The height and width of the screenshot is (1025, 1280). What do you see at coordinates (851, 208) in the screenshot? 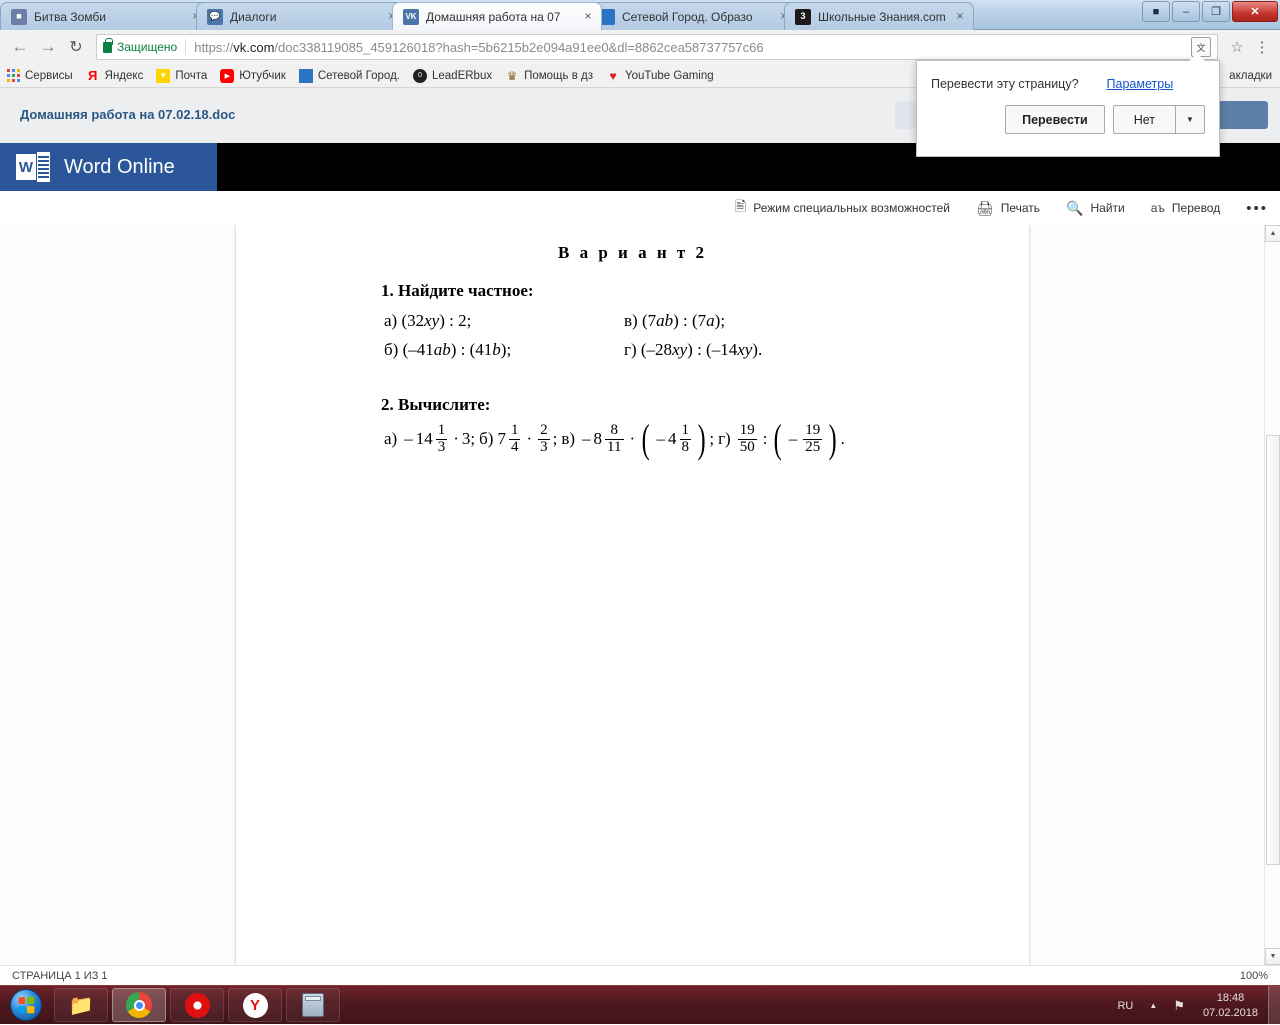
I see `toolbar-label: Режим специальных возможностей` at bounding box center [851, 208].